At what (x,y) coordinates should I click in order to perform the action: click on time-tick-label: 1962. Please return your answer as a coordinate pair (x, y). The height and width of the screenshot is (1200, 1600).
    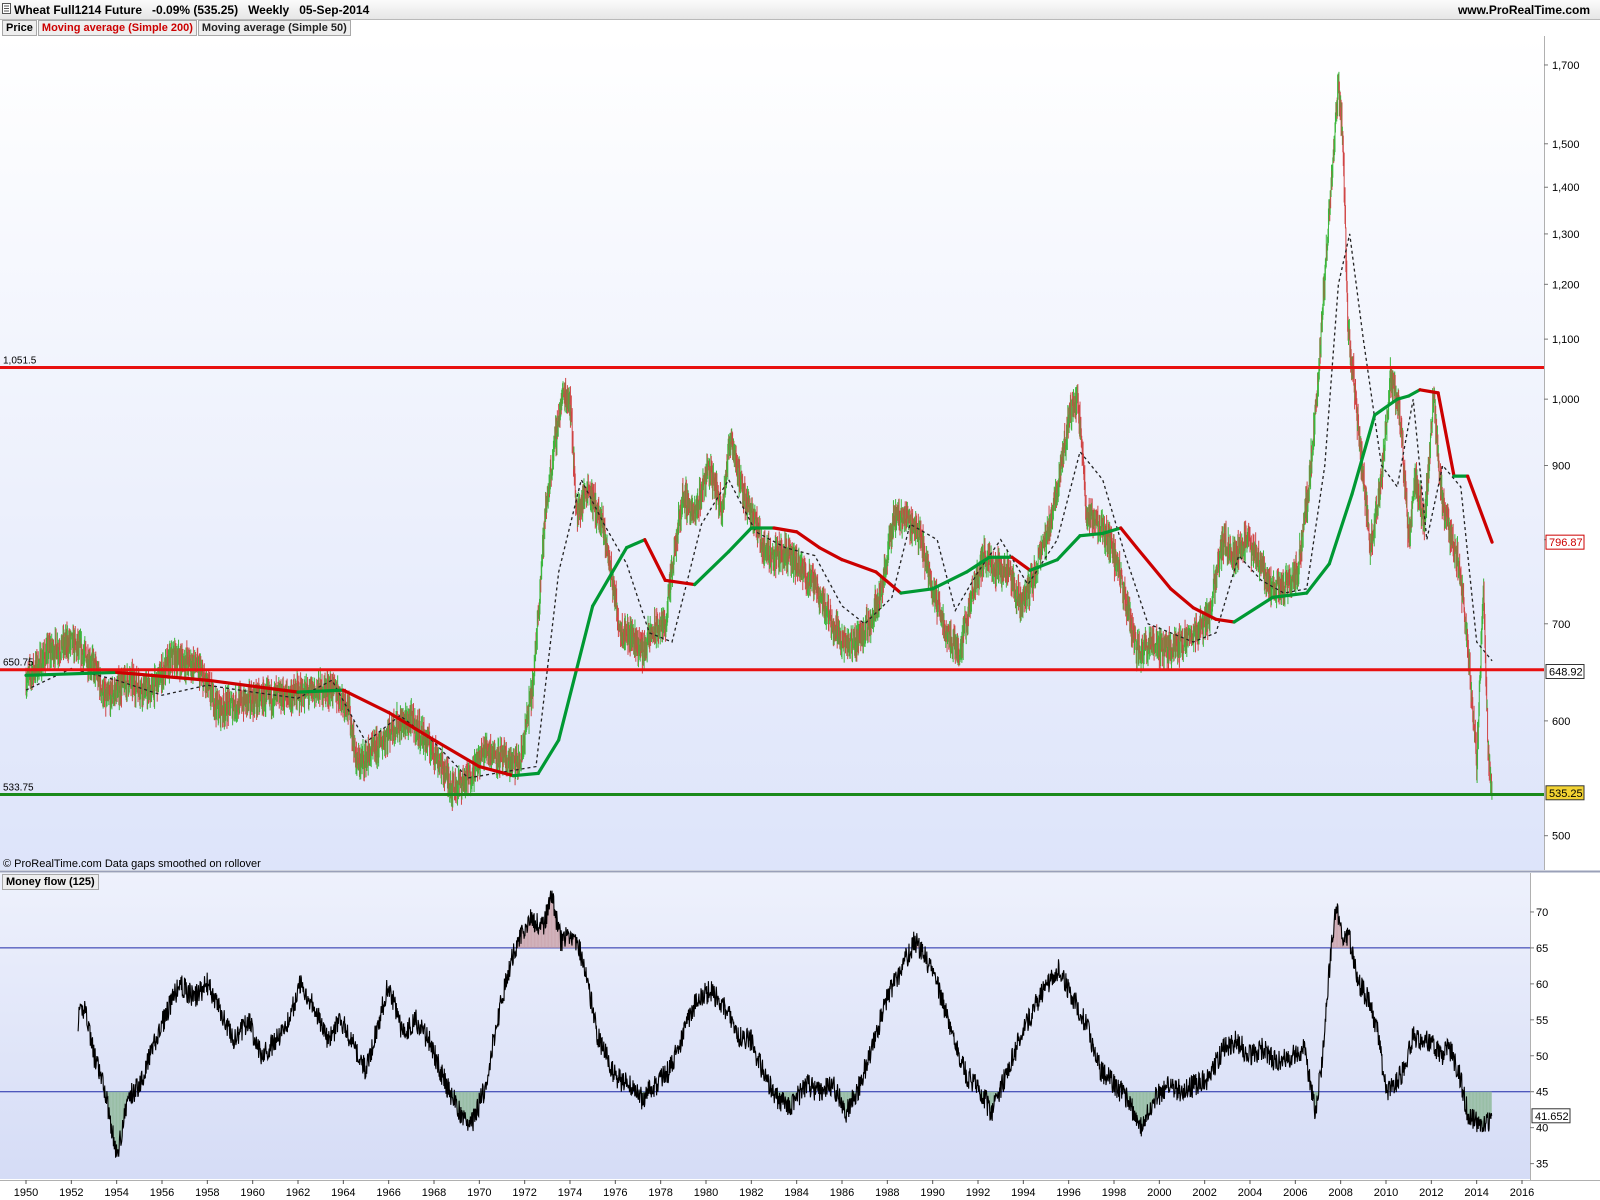
    Looking at the image, I should click on (298, 1193).